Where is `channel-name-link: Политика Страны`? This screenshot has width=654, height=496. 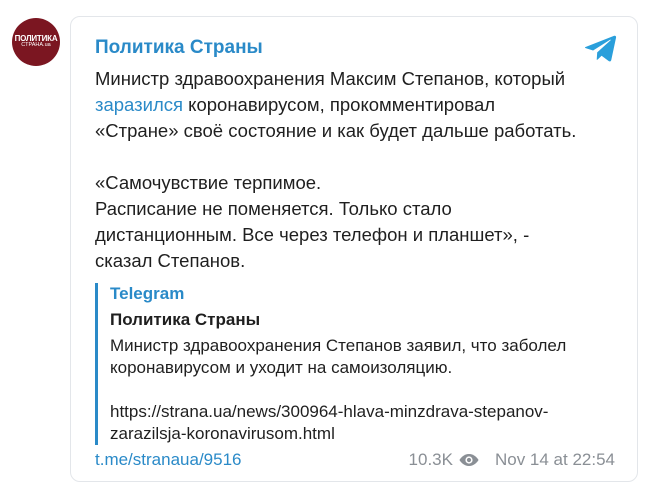 channel-name-link: Политика Страны is located at coordinates (179, 48).